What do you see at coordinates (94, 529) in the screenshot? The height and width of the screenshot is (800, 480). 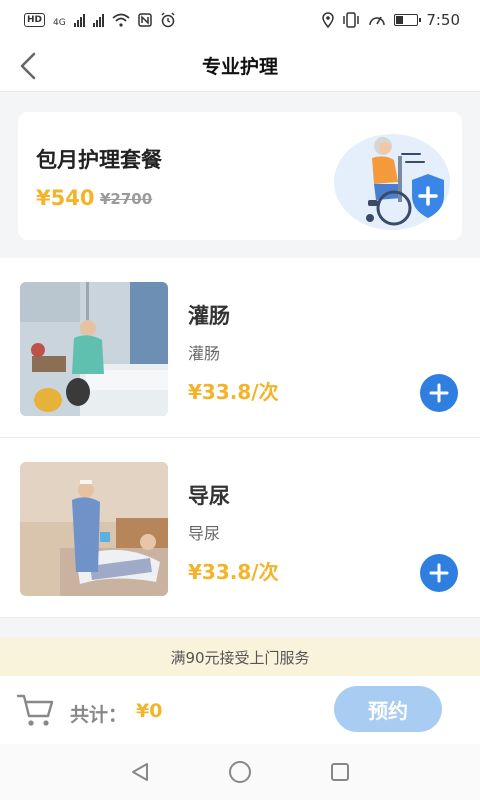 I see `catheter-service-photo` at bounding box center [94, 529].